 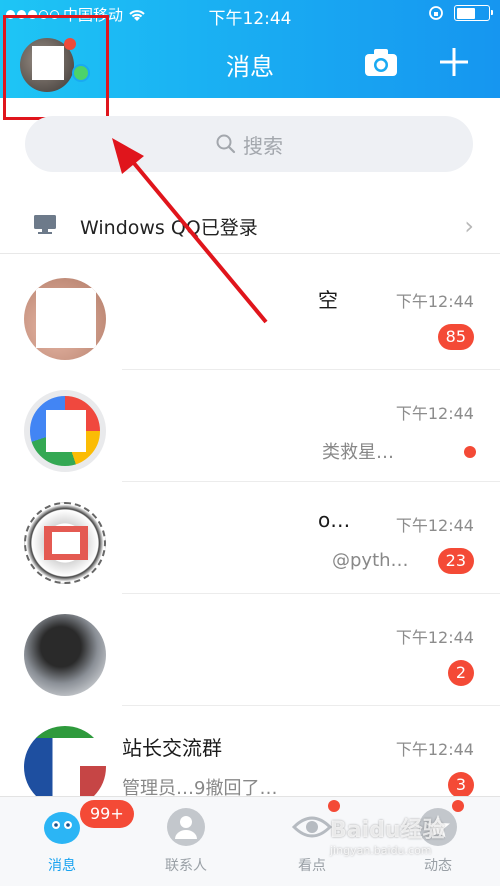 What do you see at coordinates (387, 830) in the screenshot?
I see `watermark-text: Baidu经验` at bounding box center [387, 830].